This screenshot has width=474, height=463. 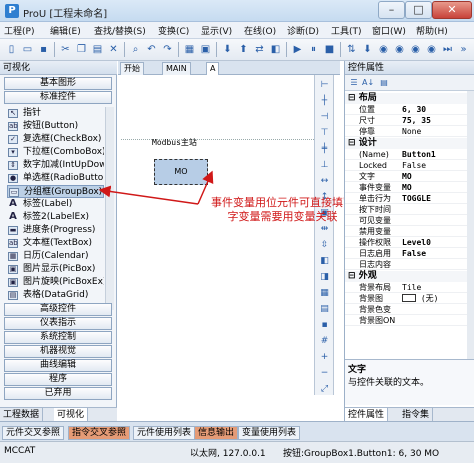 What do you see at coordinates (260, 30) in the screenshot?
I see `menu-online: 在线(O)` at bounding box center [260, 30].